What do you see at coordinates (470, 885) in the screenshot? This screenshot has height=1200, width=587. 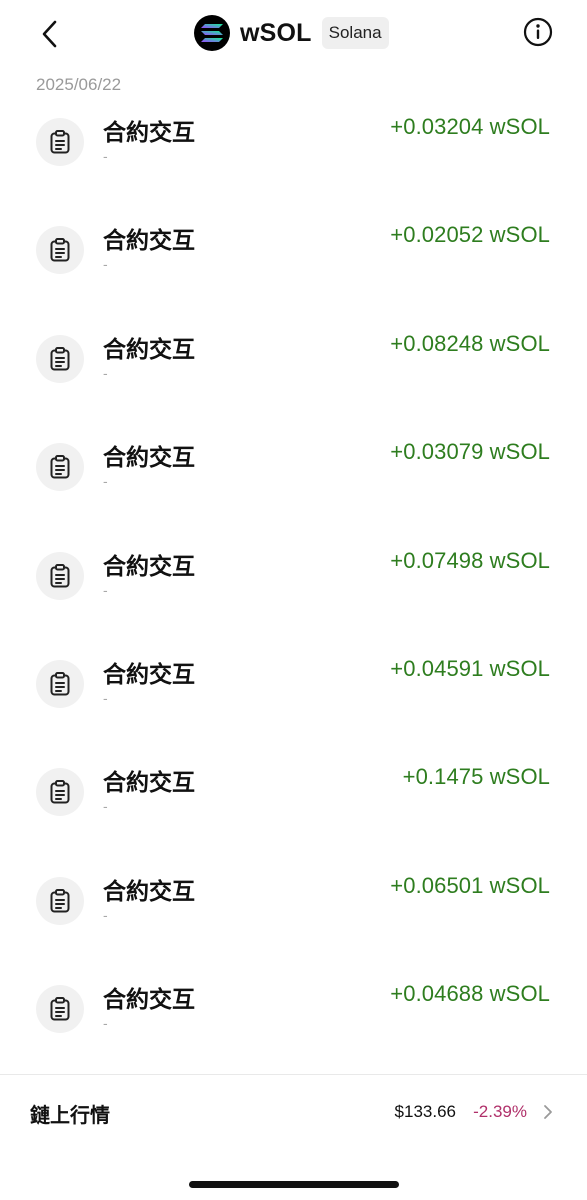 I see `transaction-amount: +0.06501 wSOL` at bounding box center [470, 885].